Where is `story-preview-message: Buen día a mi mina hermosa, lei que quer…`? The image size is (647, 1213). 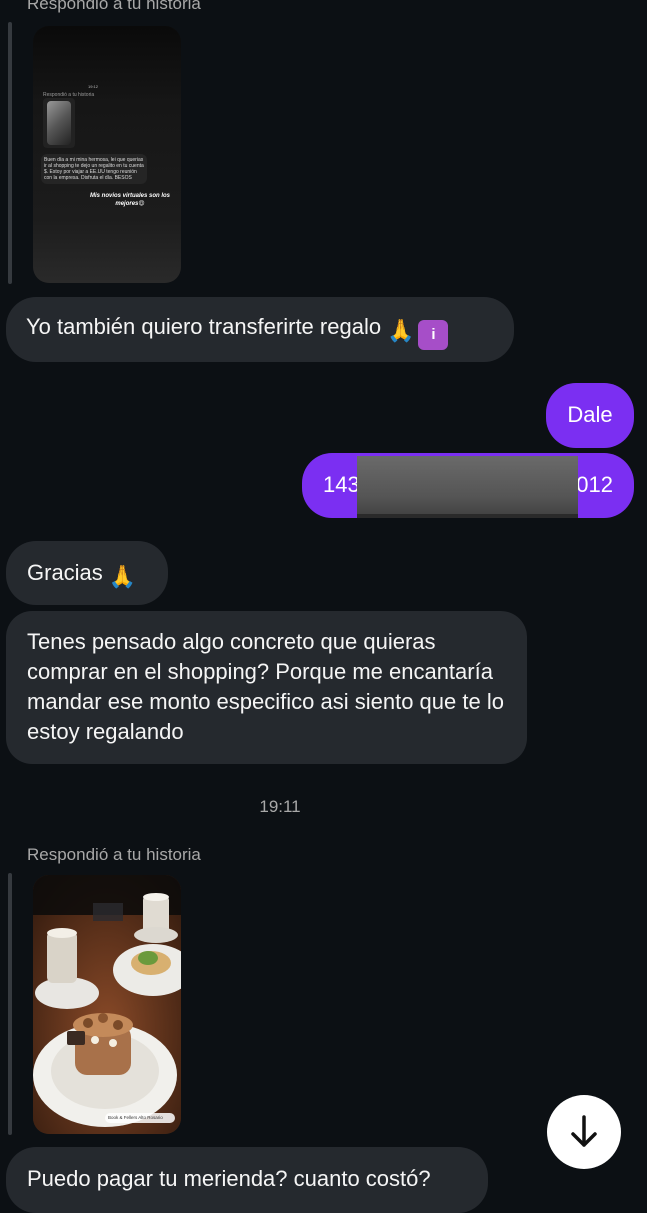
story-preview-message: Buen día a mi mina hermosa, lei que quer… is located at coordinates (94, 169).